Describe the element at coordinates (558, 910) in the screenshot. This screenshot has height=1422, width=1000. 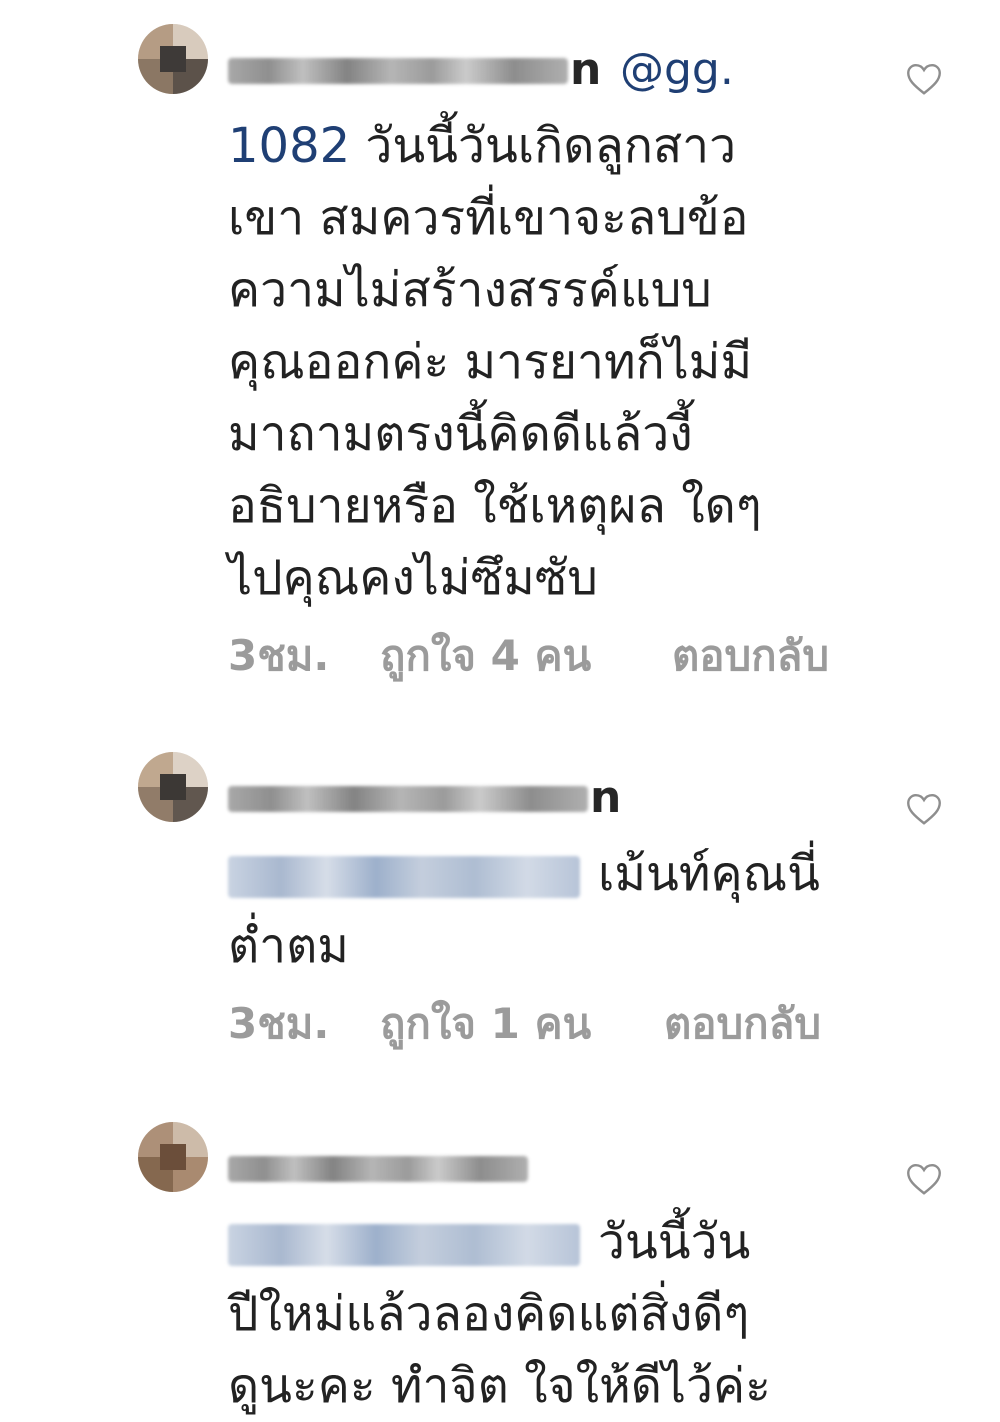
I see `comment-text: เม้นท์คุณนี่ ต่ำตม` at that location.